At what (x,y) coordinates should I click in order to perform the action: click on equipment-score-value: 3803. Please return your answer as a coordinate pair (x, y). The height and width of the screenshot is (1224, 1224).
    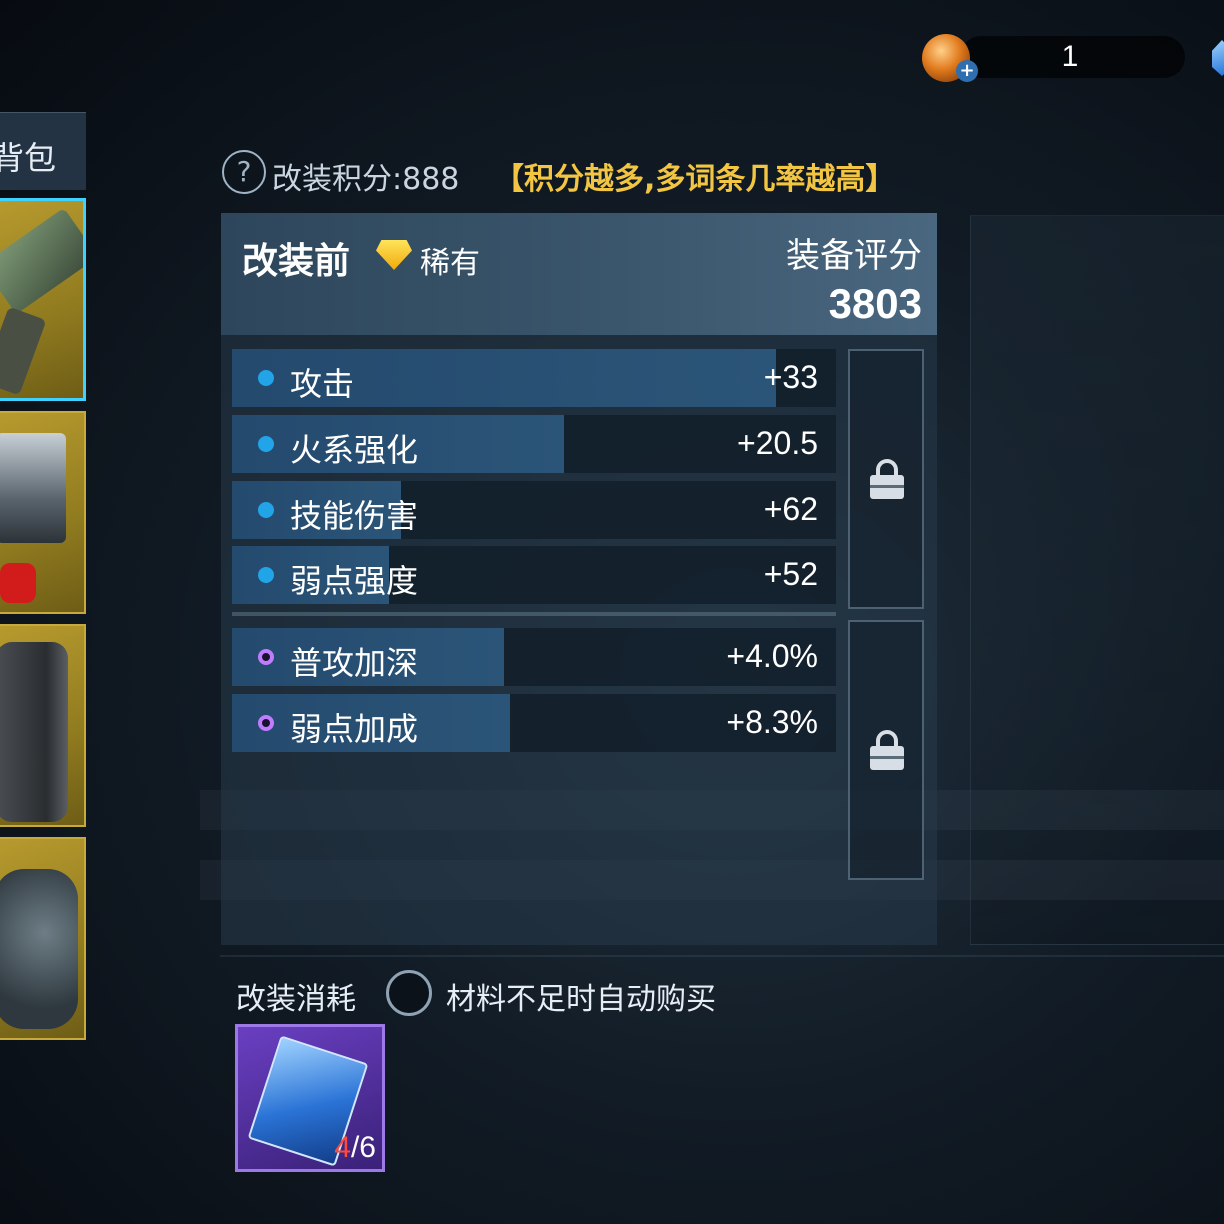
    Looking at the image, I should click on (875, 303).